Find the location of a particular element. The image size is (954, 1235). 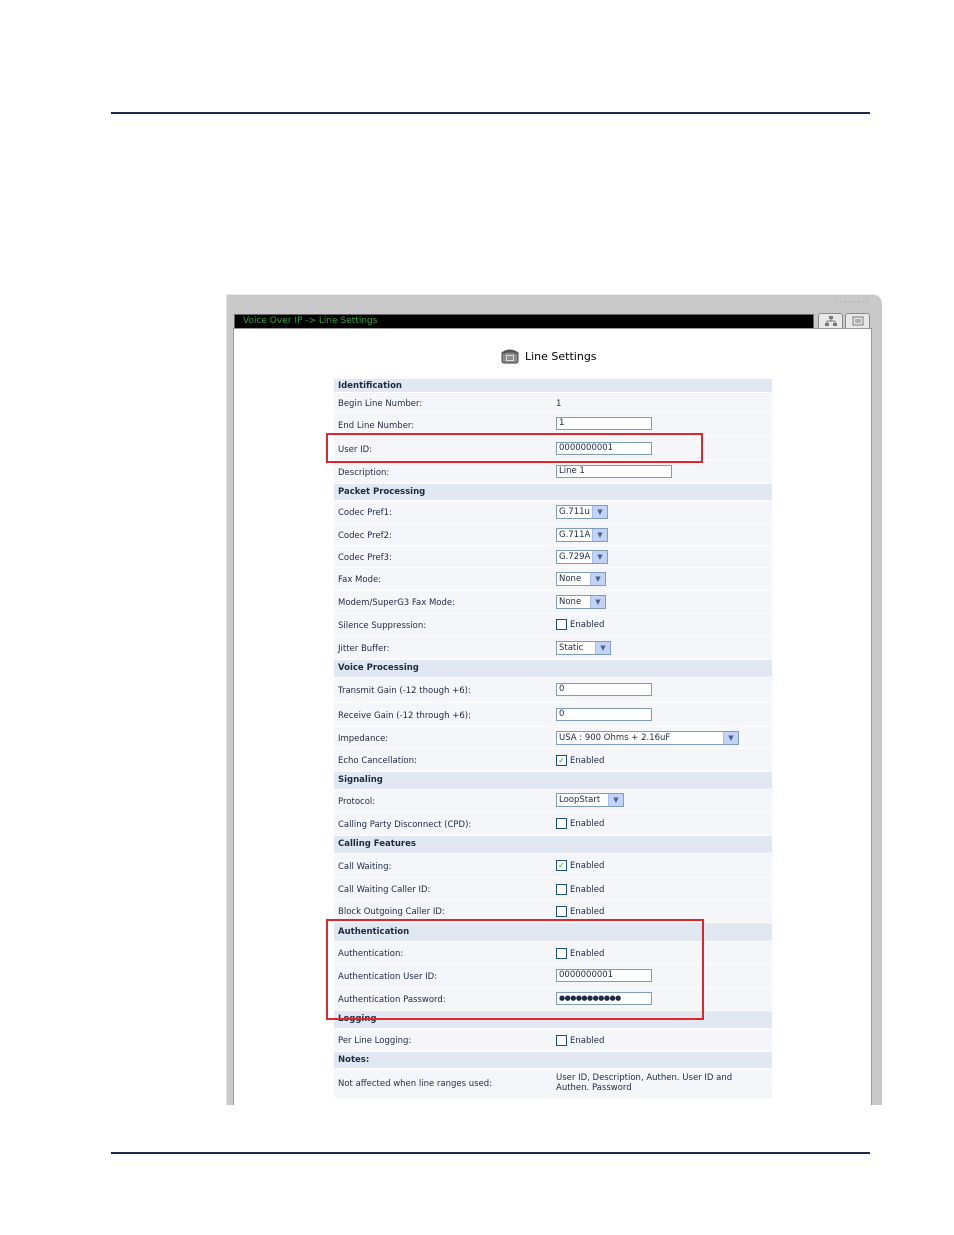

silence-suppression-checkbox: Enabled is located at coordinates (580, 624).